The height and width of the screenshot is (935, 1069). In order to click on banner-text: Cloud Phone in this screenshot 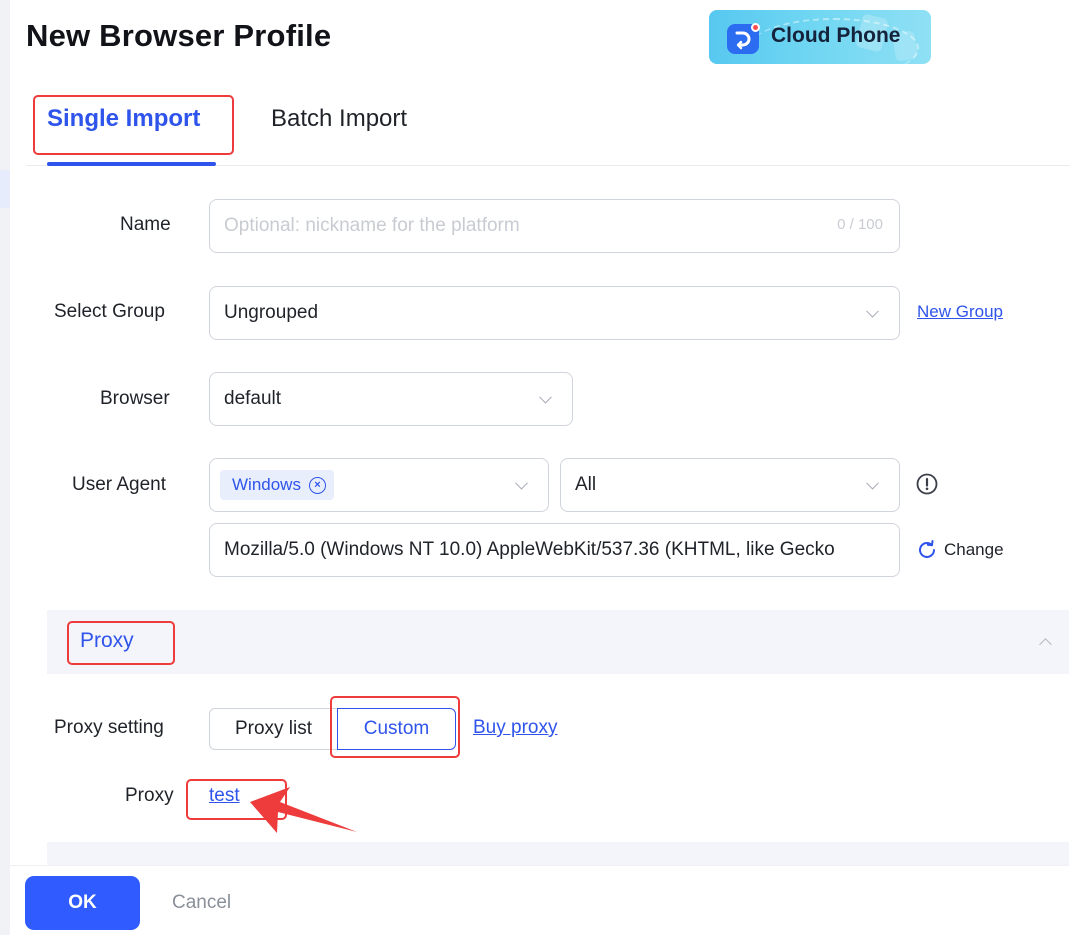, I will do `click(836, 35)`.